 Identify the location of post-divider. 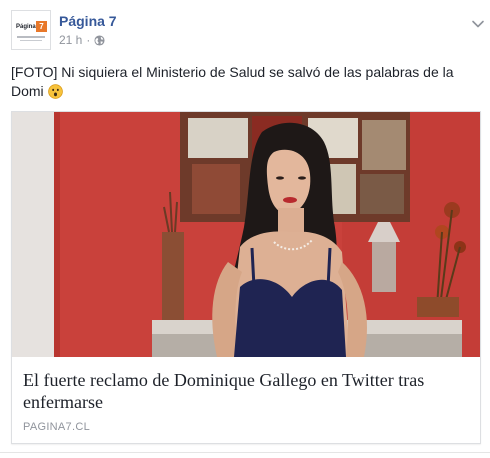
(245, 452).